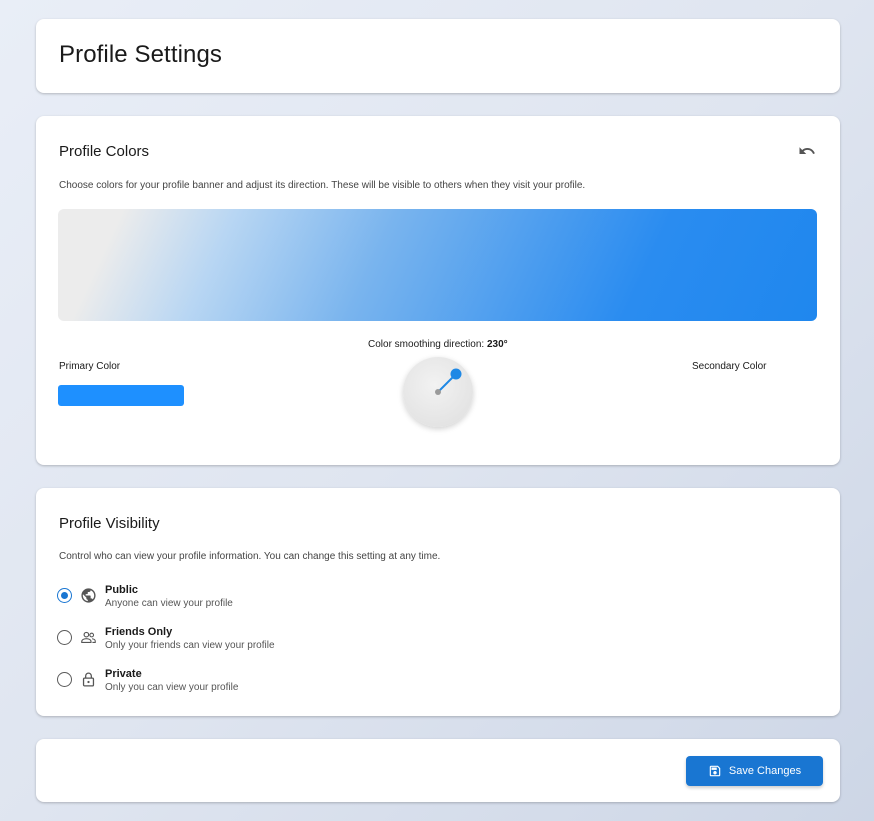  I want to click on save-changes-button: Save Changes, so click(754, 771).